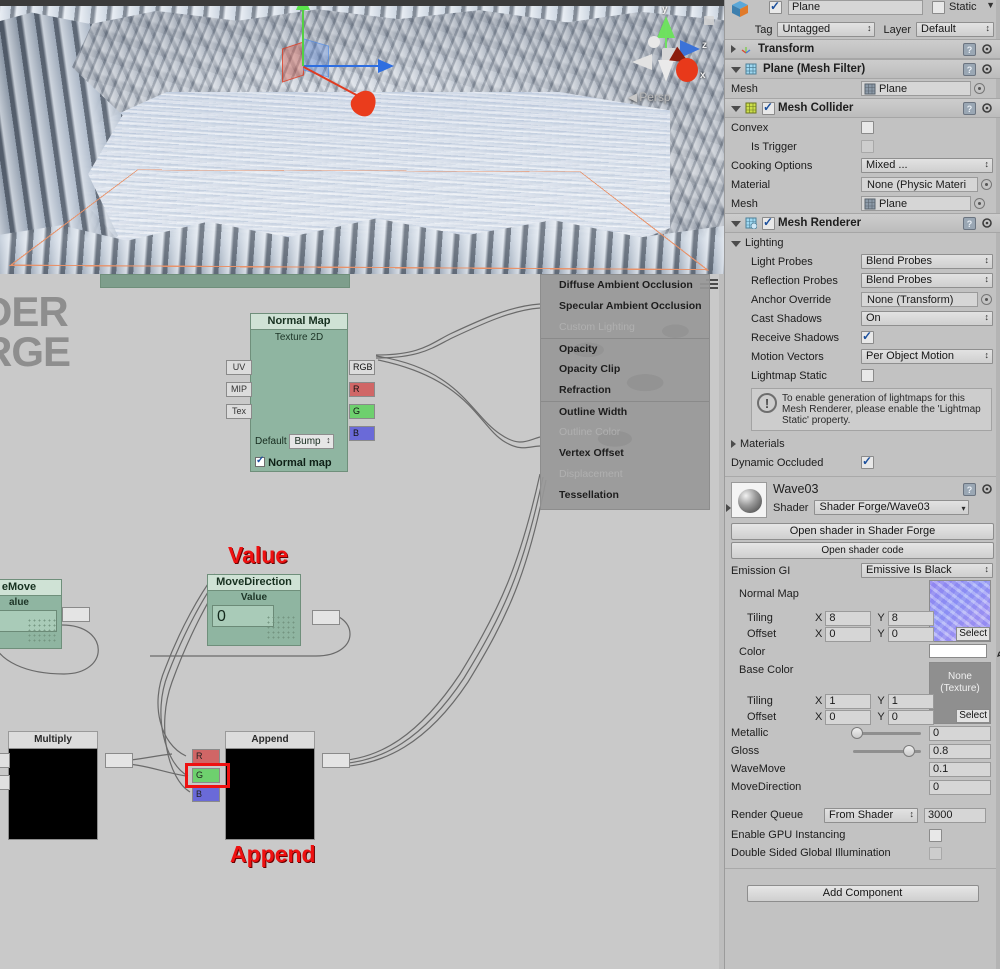 This screenshot has height=969, width=1000. What do you see at coordinates (886, 732) in the screenshot?
I see `metallic-slider` at bounding box center [886, 732].